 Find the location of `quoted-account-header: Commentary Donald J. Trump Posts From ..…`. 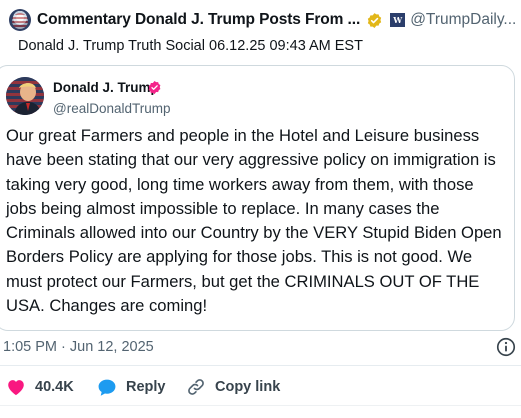

quoted-account-header: Commentary Donald J. Trump Posts From ..… is located at coordinates (260, 20).